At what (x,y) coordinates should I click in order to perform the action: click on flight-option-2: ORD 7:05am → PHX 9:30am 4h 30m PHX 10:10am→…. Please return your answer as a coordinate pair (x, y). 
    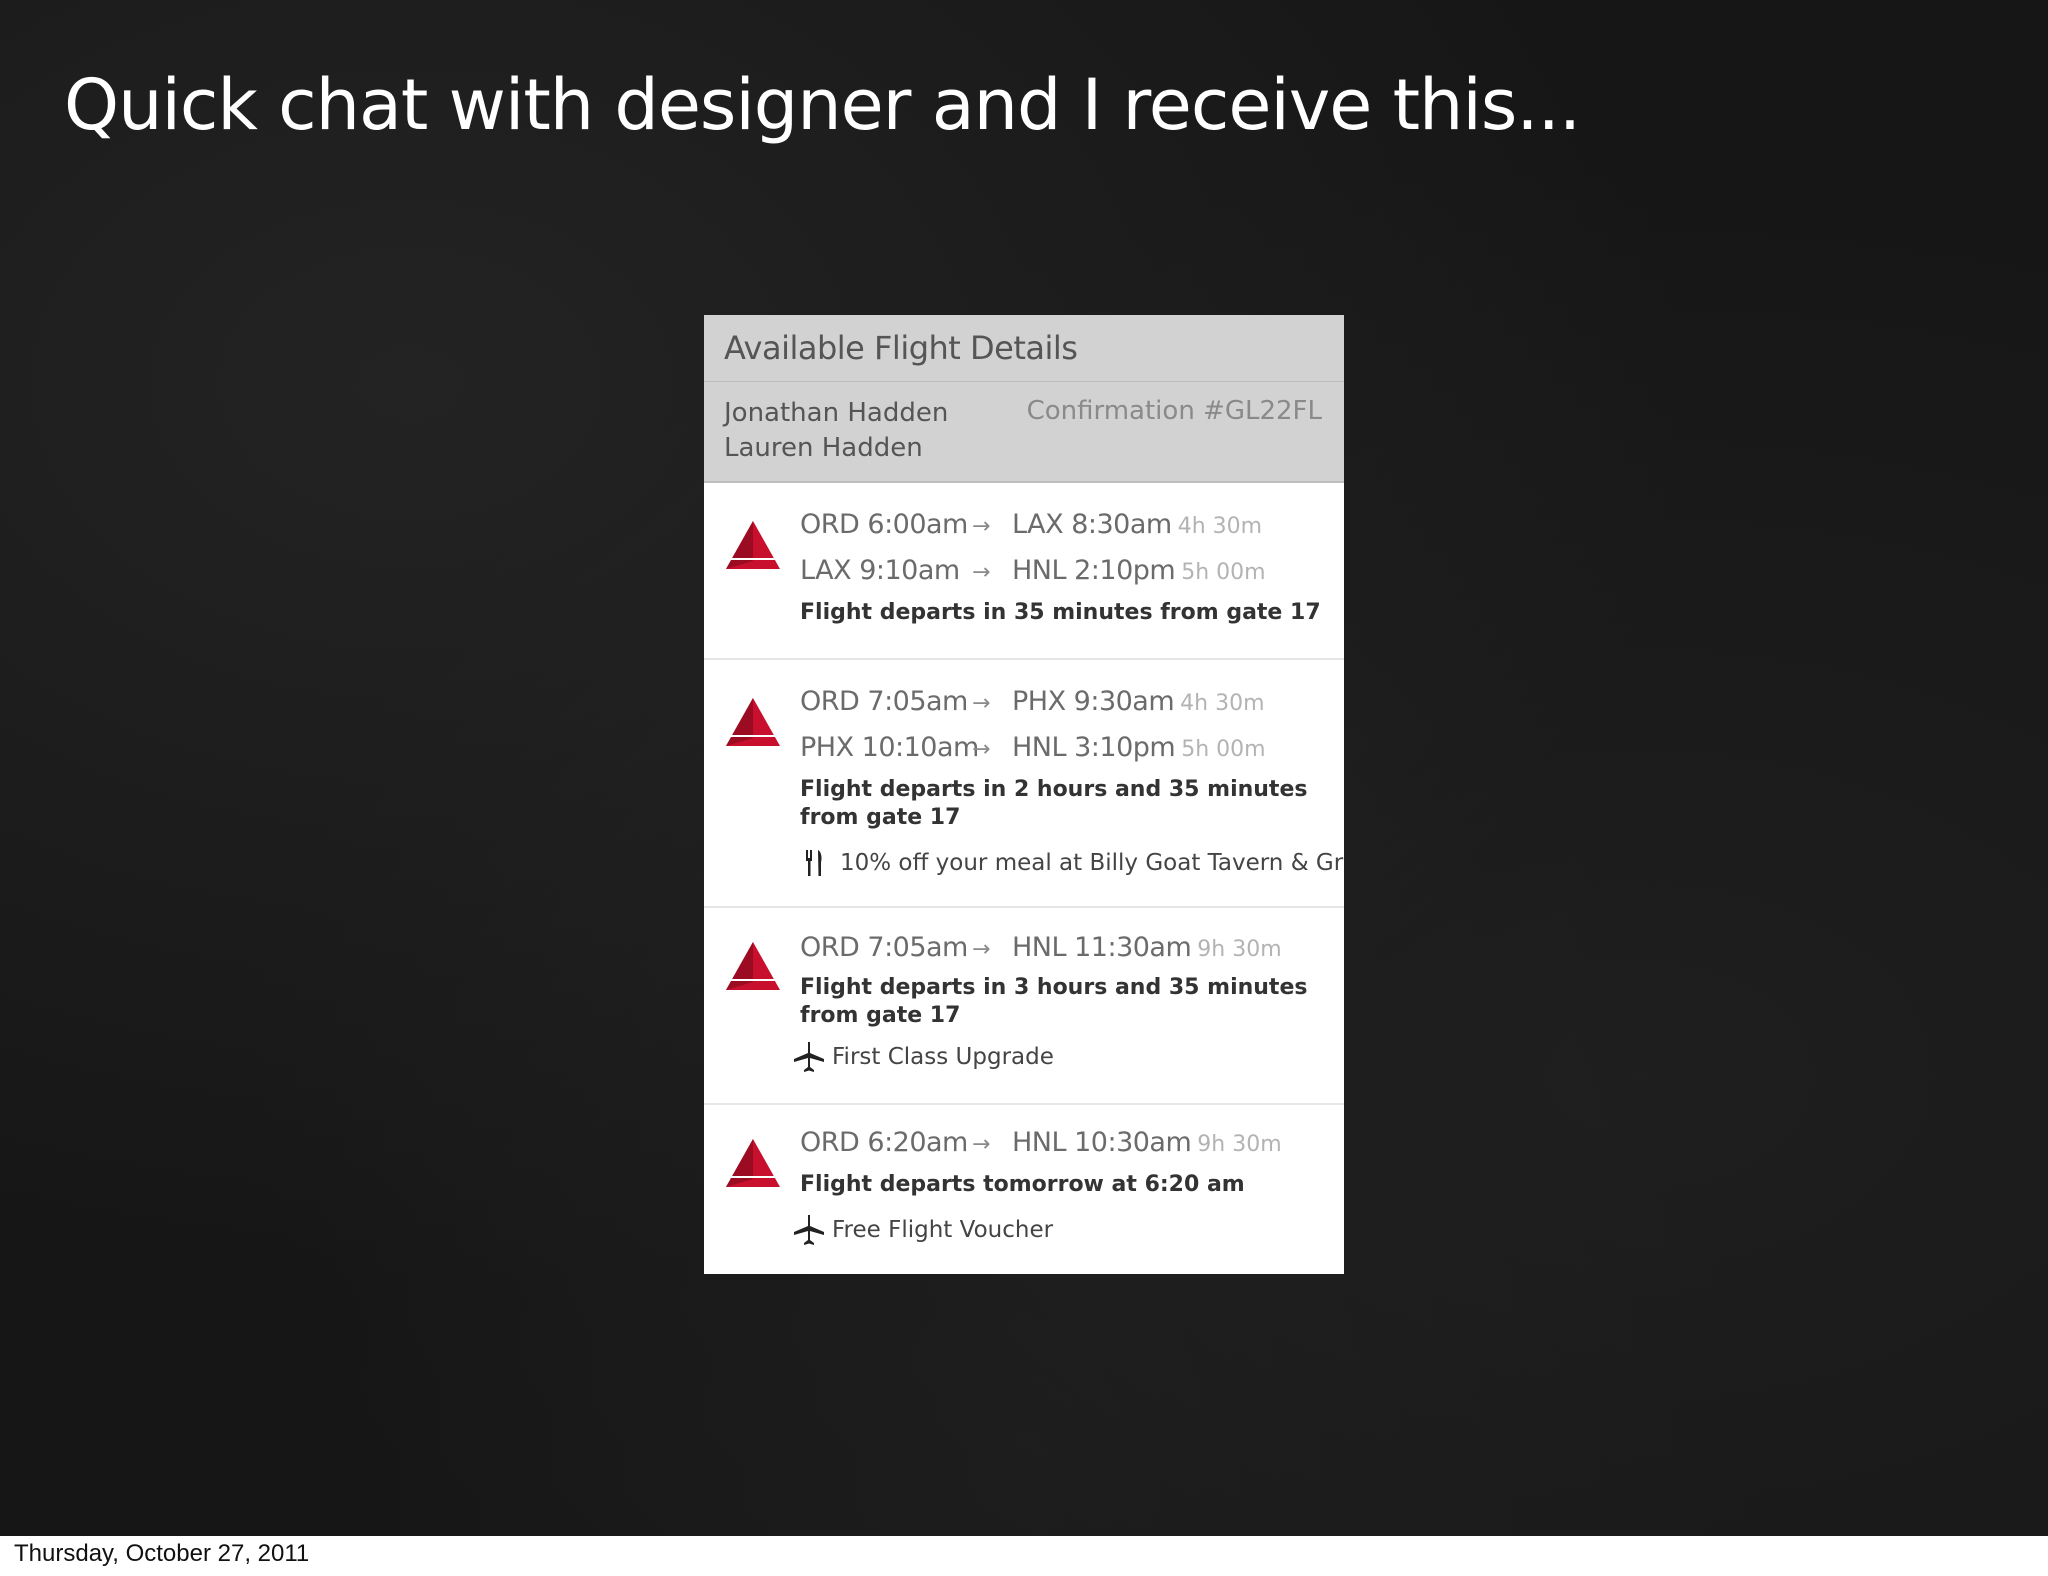
    Looking at the image, I should click on (1024, 784).